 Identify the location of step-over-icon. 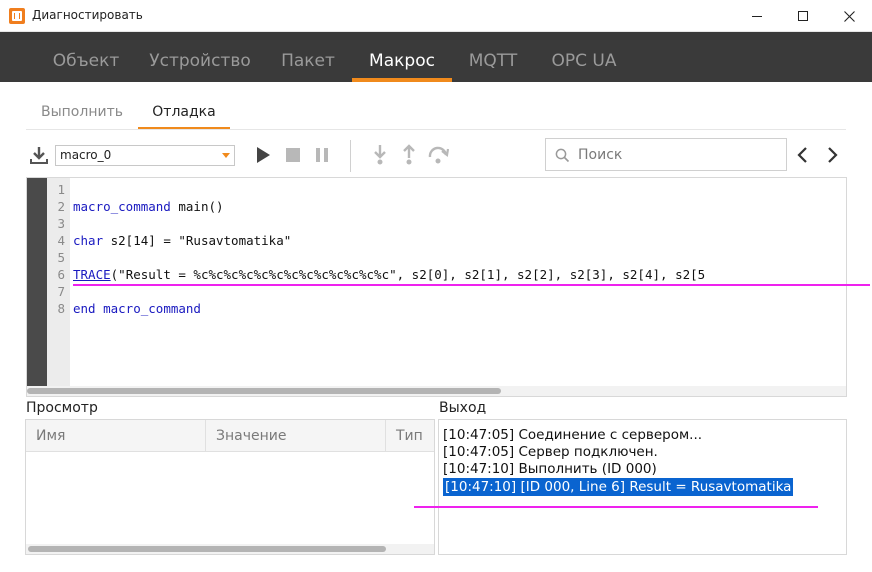
(438, 155).